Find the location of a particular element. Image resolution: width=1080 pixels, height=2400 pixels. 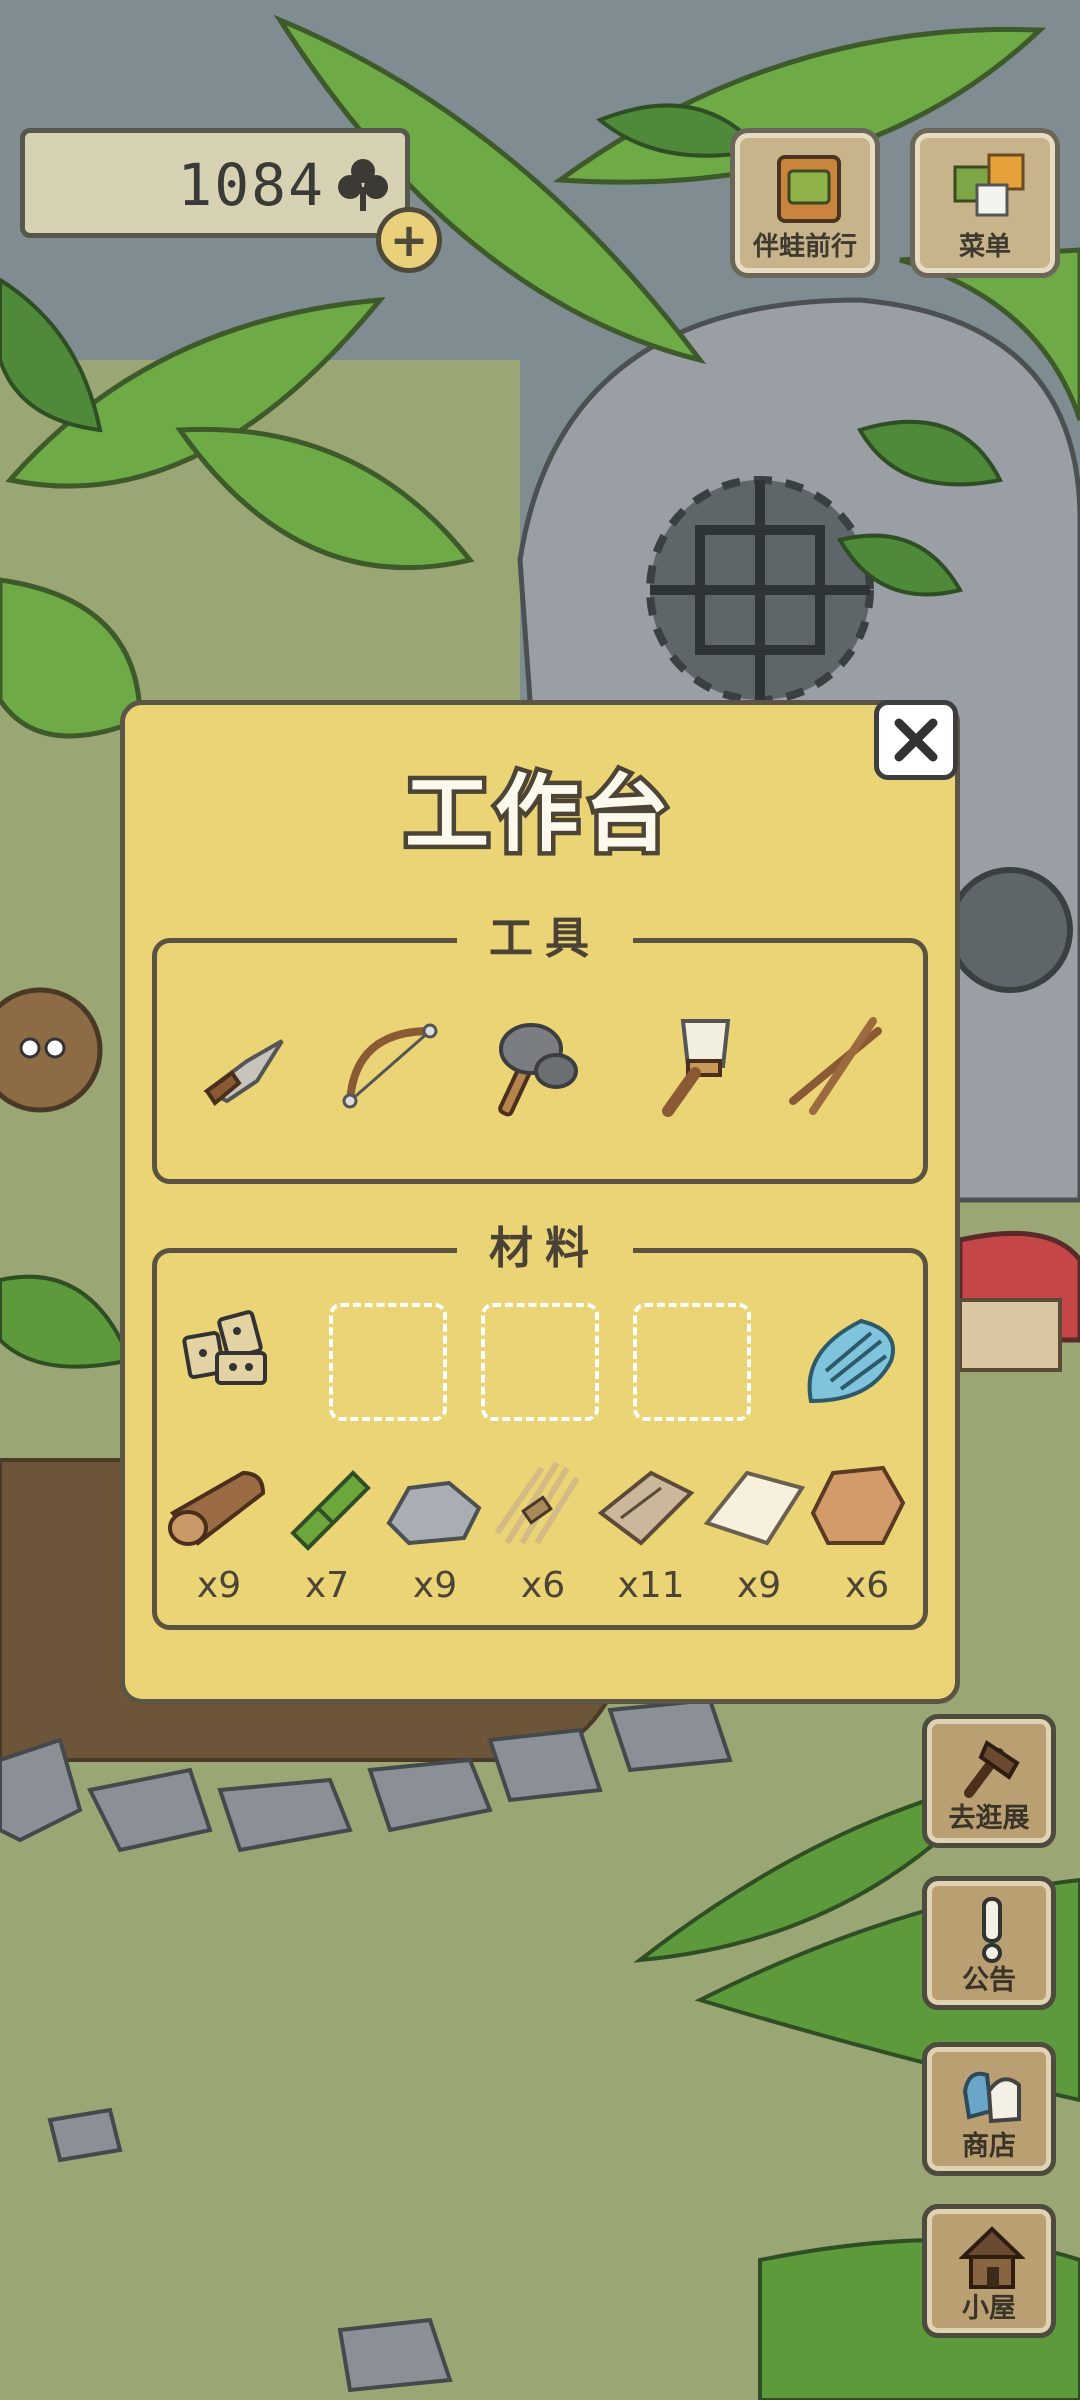

menu-button: 菜单 is located at coordinates (985, 203).